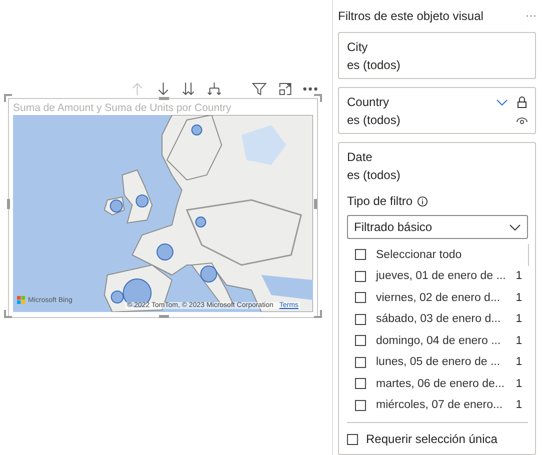 The image size is (542, 455). I want to click on pane-title: Filtros de este objeto visual, so click(411, 16).